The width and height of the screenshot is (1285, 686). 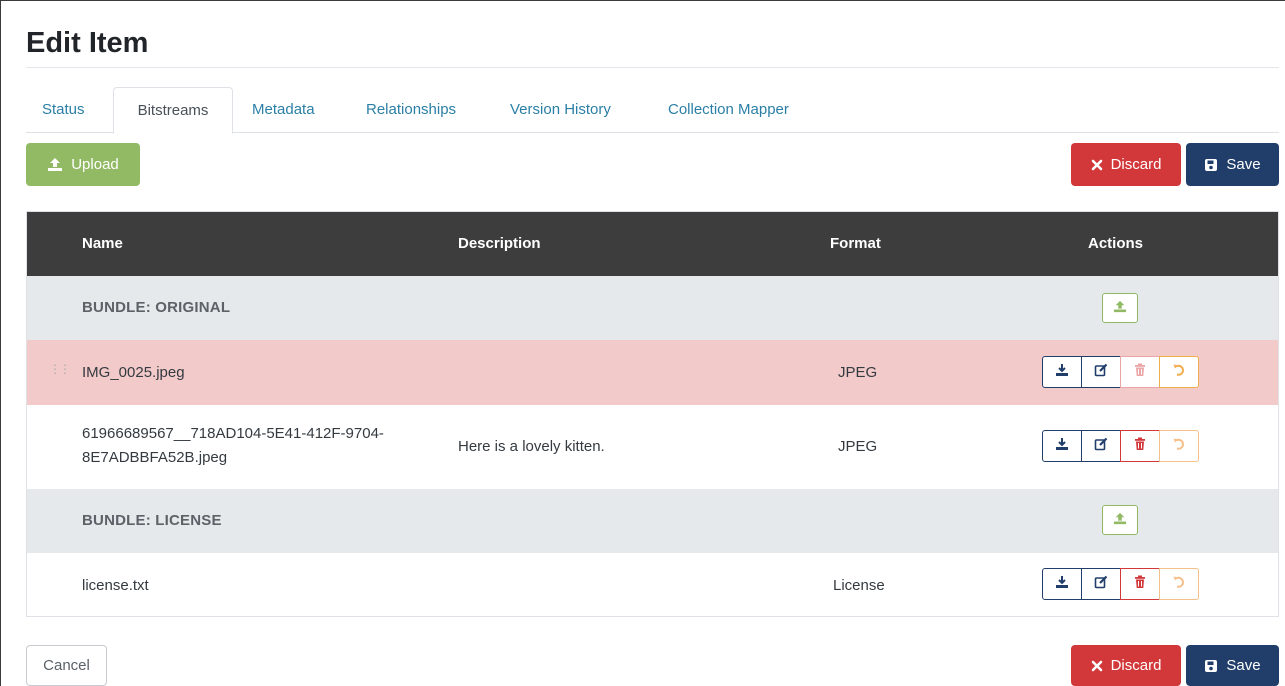 I want to click on header-description: Description, so click(x=499, y=243).